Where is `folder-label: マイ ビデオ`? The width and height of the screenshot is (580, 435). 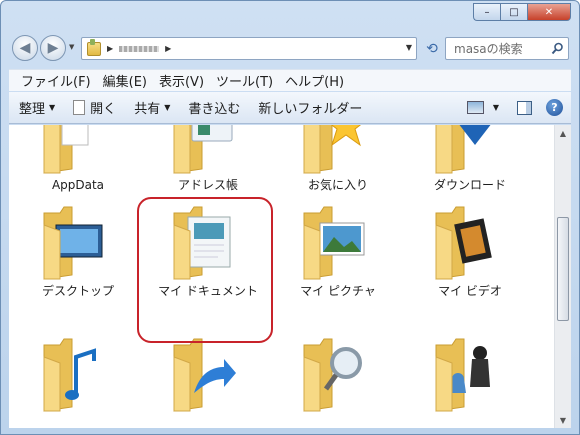
folder-label: マイ ビデオ is located at coordinates (470, 291).